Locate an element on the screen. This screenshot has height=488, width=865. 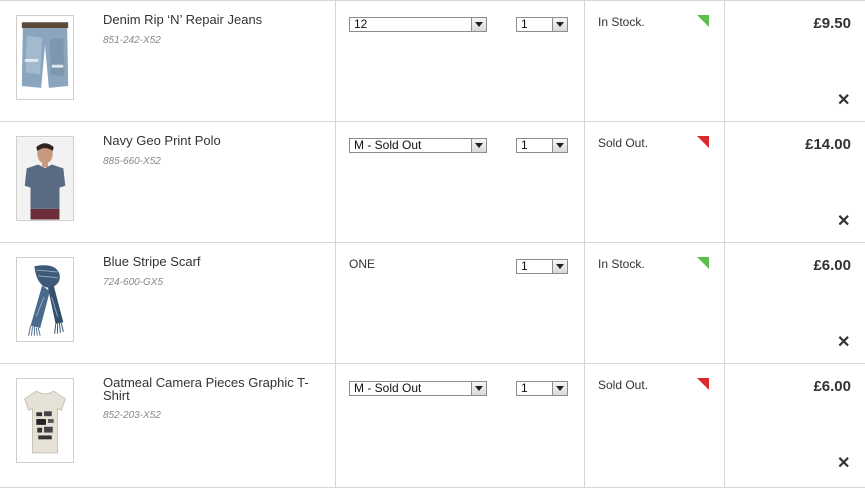
product-code: 852-203-X52 is located at coordinates (132, 415).